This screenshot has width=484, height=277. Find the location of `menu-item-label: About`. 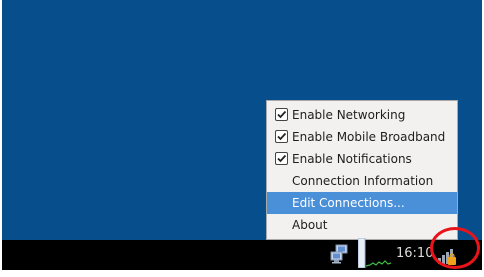

menu-item-label: About is located at coordinates (310, 225).